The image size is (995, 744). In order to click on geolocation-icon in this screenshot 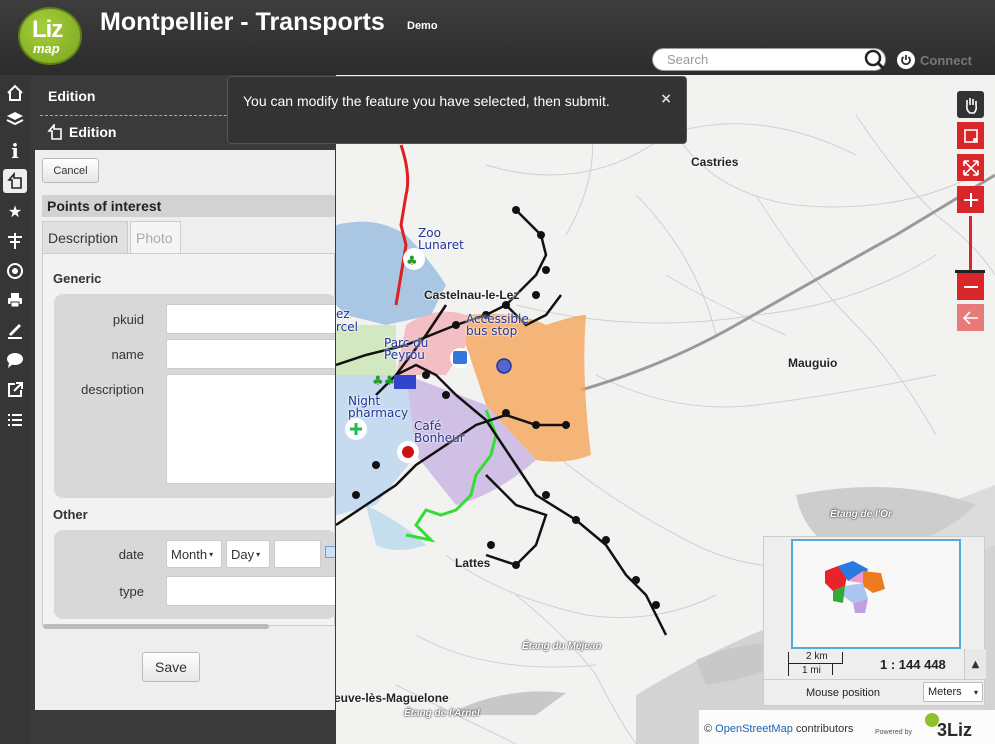, I will do `click(15, 271)`.